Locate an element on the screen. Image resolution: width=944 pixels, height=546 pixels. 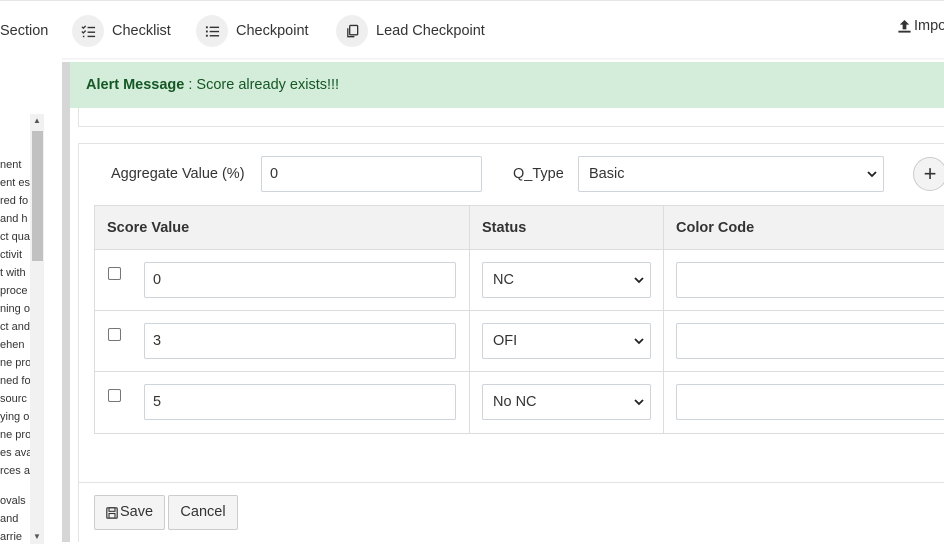
tree-item: proce is located at coordinates (15, 291).